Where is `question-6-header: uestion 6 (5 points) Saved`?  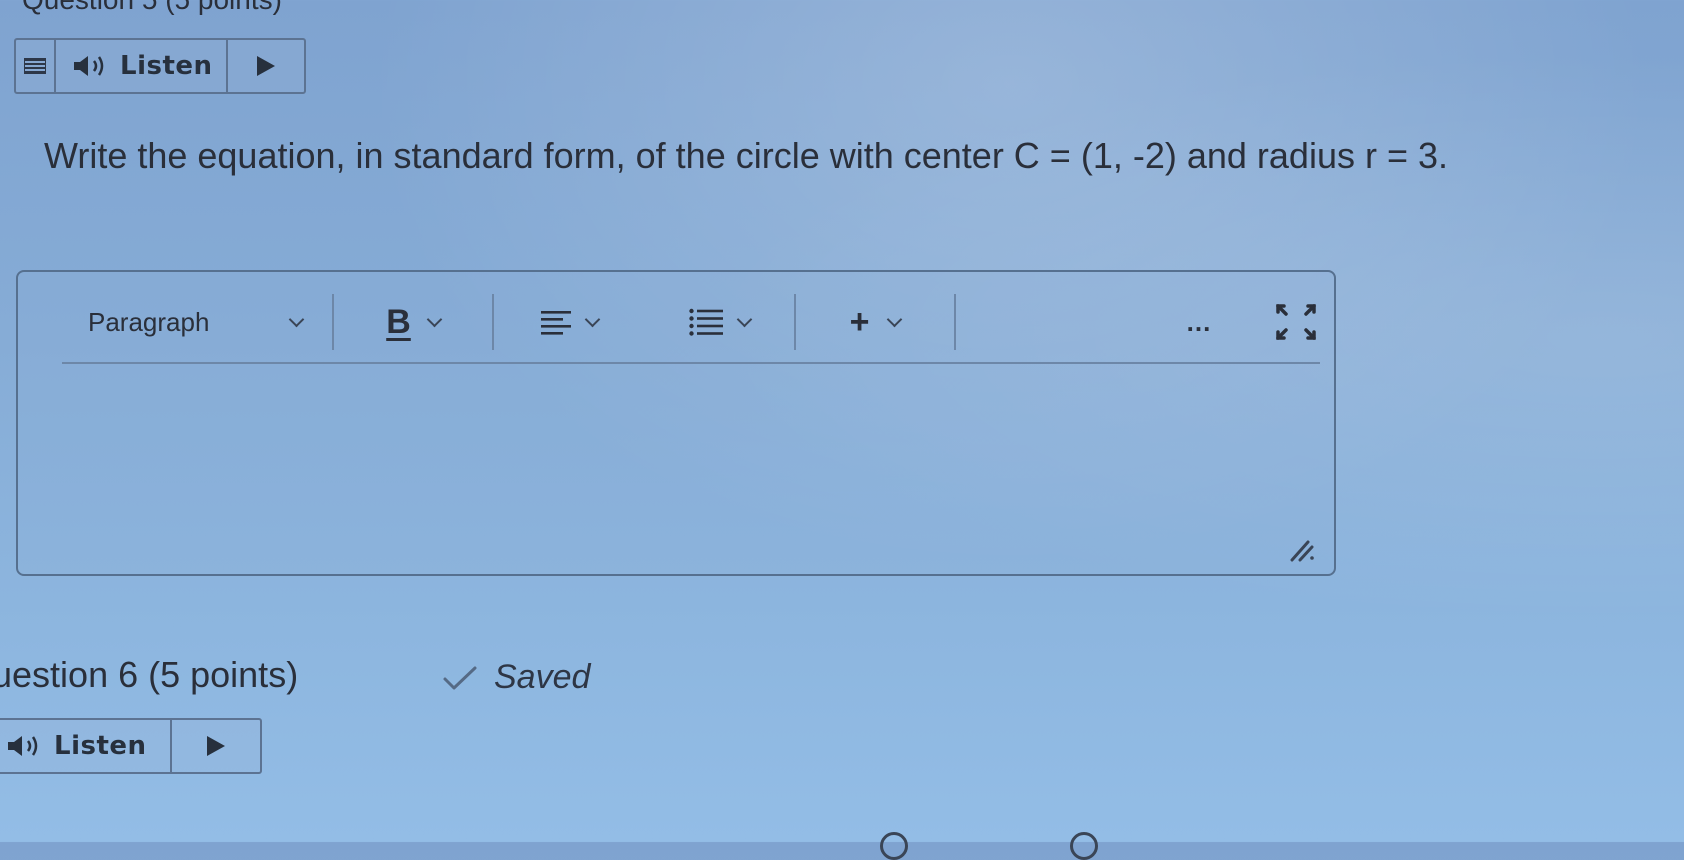
question-6-header: uestion 6 (5 points) Saved is located at coordinates (295, 675).